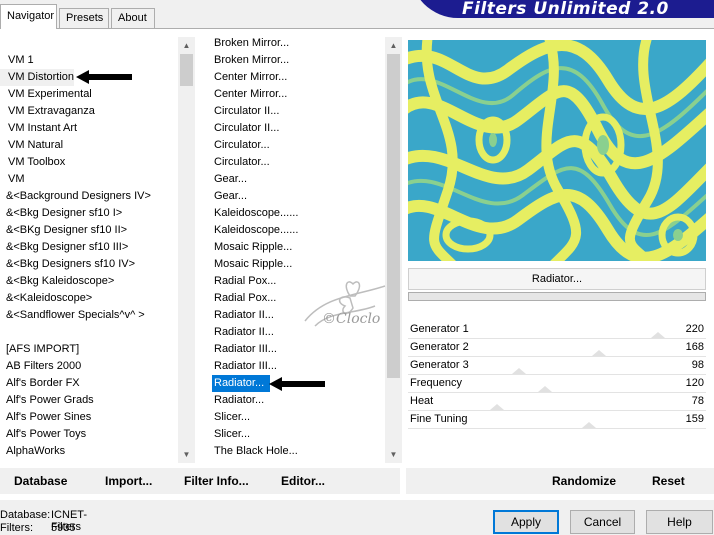 This screenshot has height=535, width=714. I want to click on slider-label: Generator 1, so click(439, 329).